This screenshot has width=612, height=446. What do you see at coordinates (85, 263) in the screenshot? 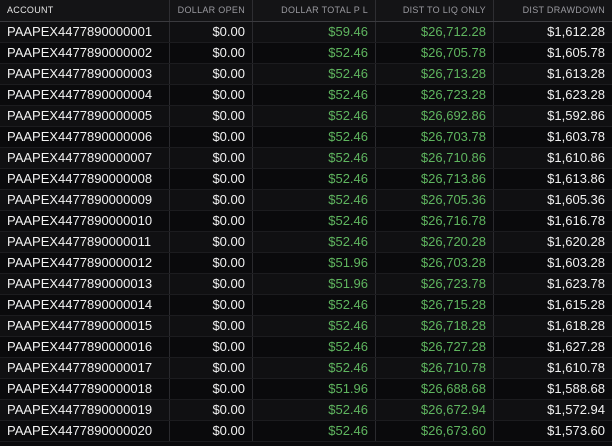
I see `cell-account: PAAPEX4477890000012` at bounding box center [85, 263].